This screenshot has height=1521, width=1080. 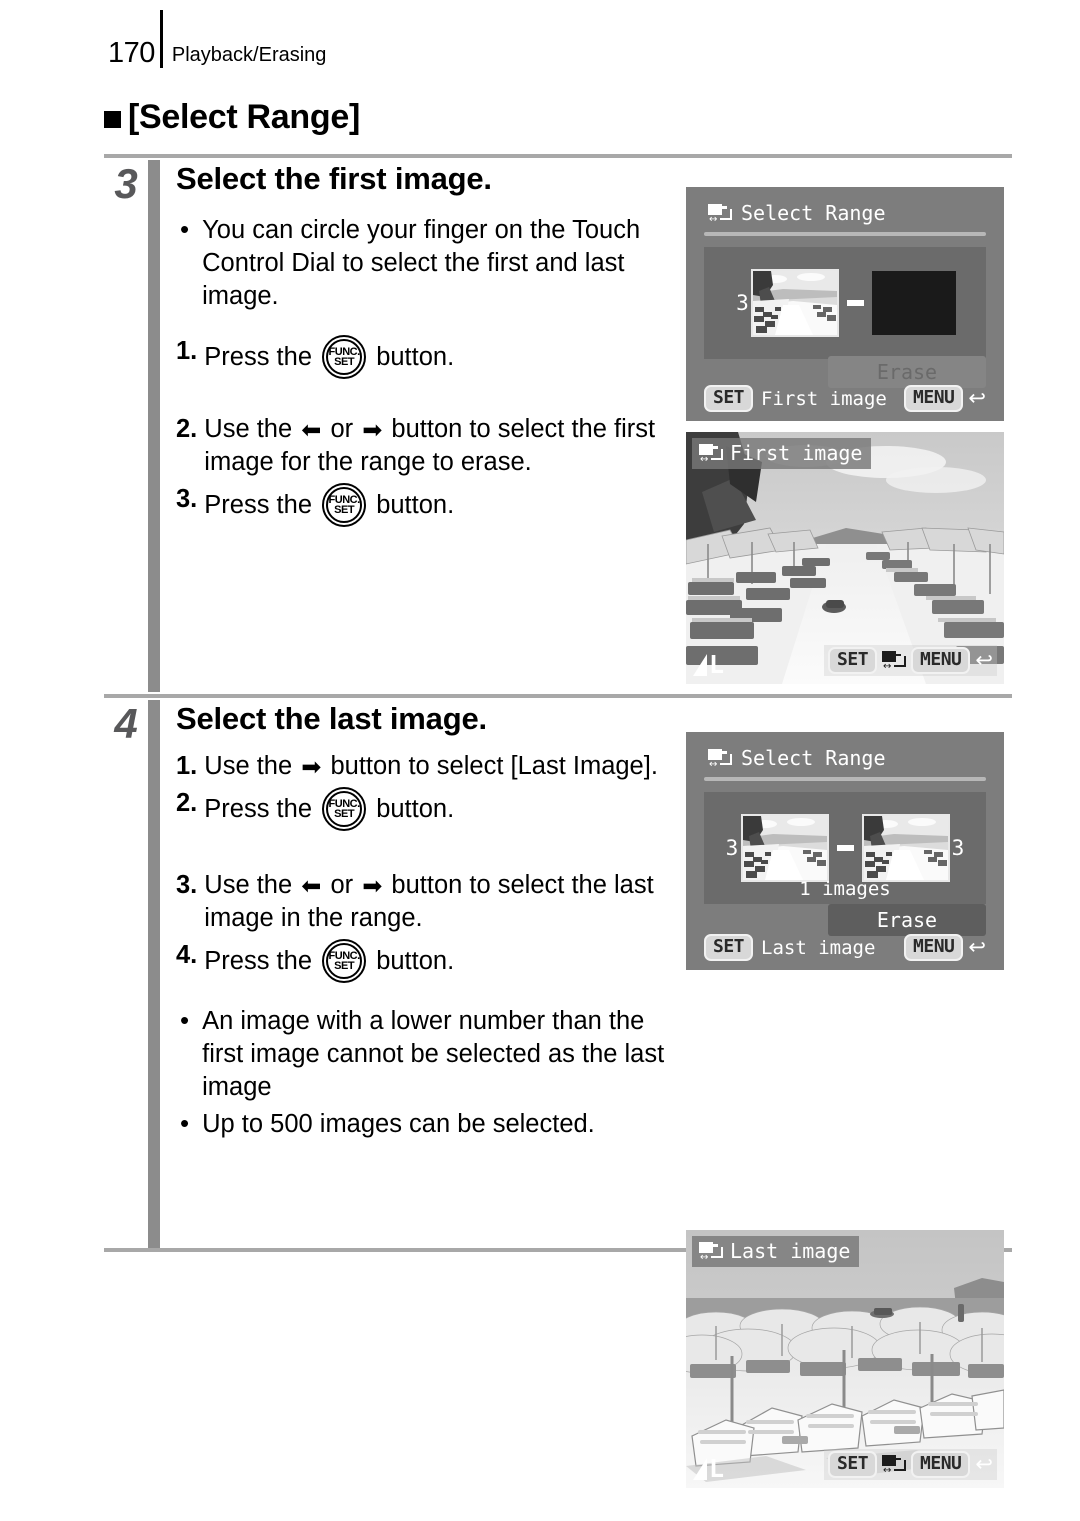 I want to click on header-divider, so click(x=161, y=39).